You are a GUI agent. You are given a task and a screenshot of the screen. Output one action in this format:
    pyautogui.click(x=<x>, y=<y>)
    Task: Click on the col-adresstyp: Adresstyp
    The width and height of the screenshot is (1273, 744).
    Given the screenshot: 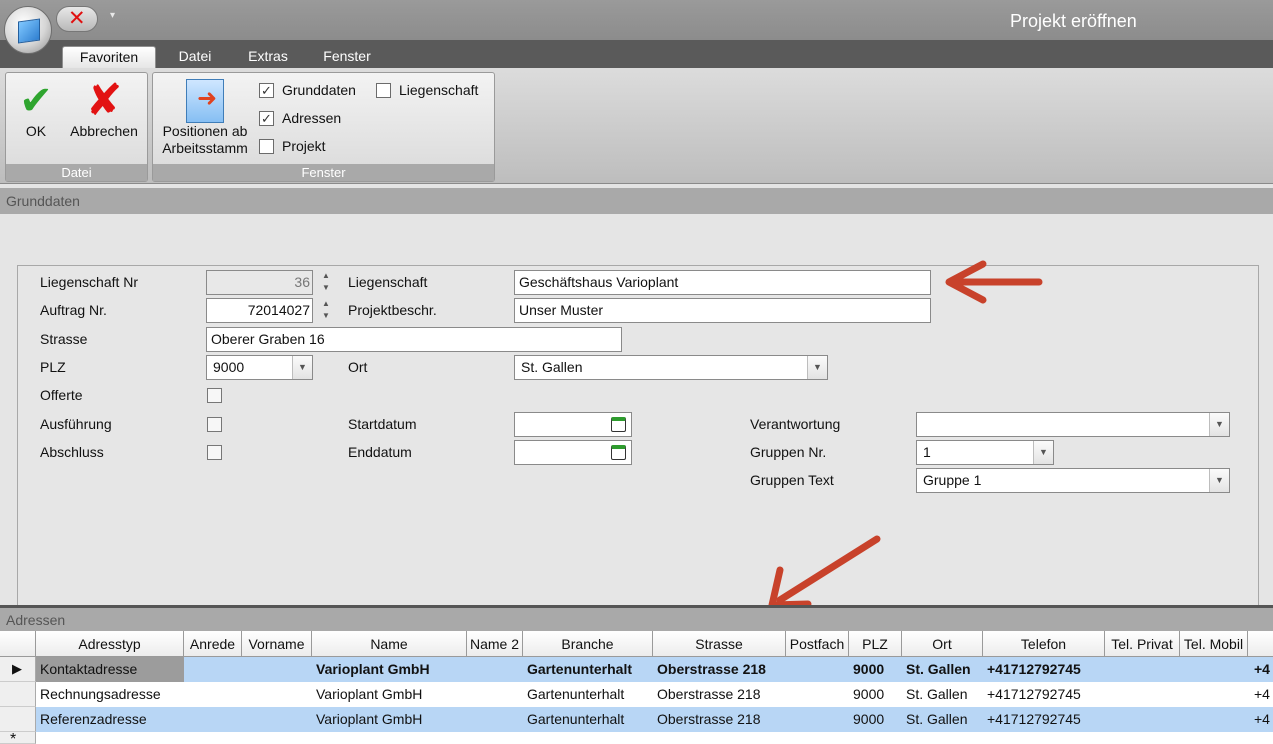 What is the action you would take?
    pyautogui.click(x=110, y=644)
    